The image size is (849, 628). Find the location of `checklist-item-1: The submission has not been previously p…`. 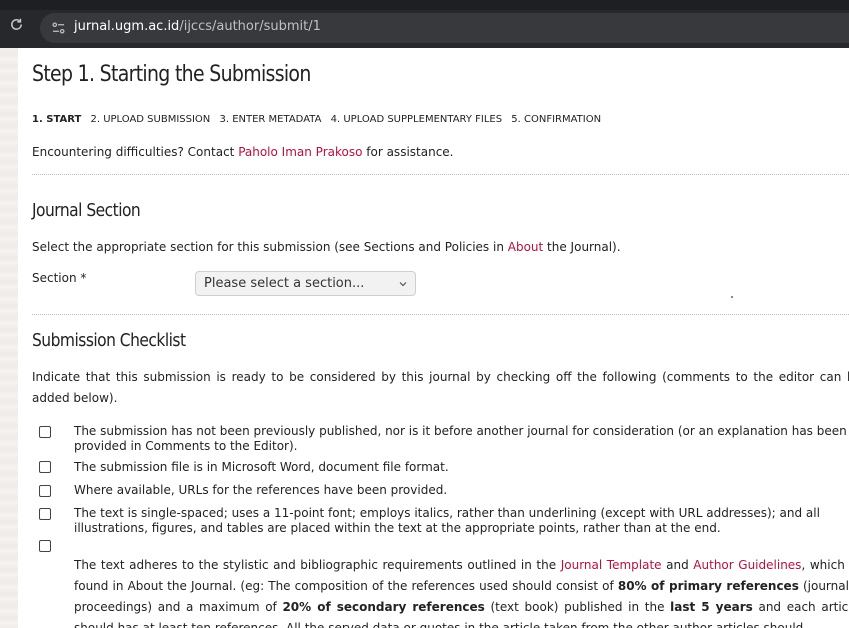

checklist-item-1: The submission has not been previously p… is located at coordinates (460, 438).